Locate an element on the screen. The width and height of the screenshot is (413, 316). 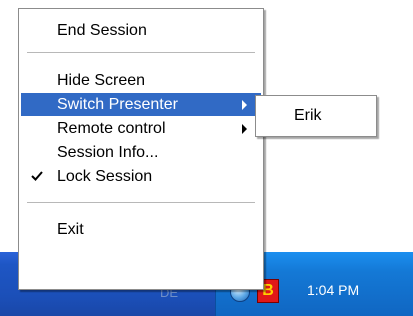
presenter-submenu: Erik is located at coordinates (316, 116).